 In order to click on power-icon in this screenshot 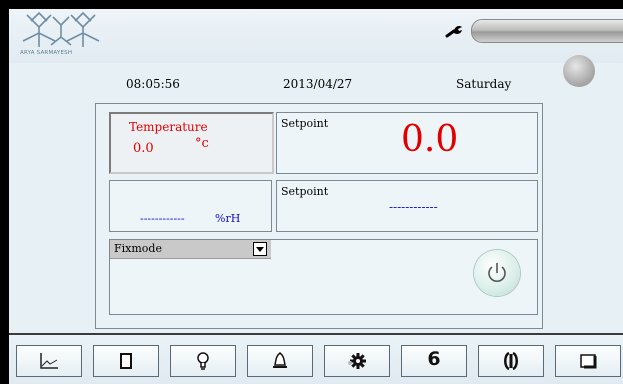, I will do `click(497, 272)`.